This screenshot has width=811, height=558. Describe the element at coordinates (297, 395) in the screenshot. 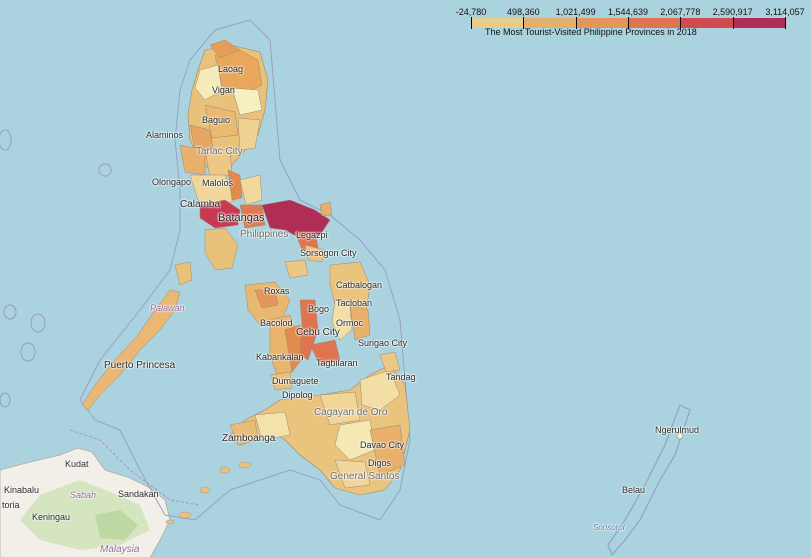

I see `label-dipolog: Dipolog` at that location.